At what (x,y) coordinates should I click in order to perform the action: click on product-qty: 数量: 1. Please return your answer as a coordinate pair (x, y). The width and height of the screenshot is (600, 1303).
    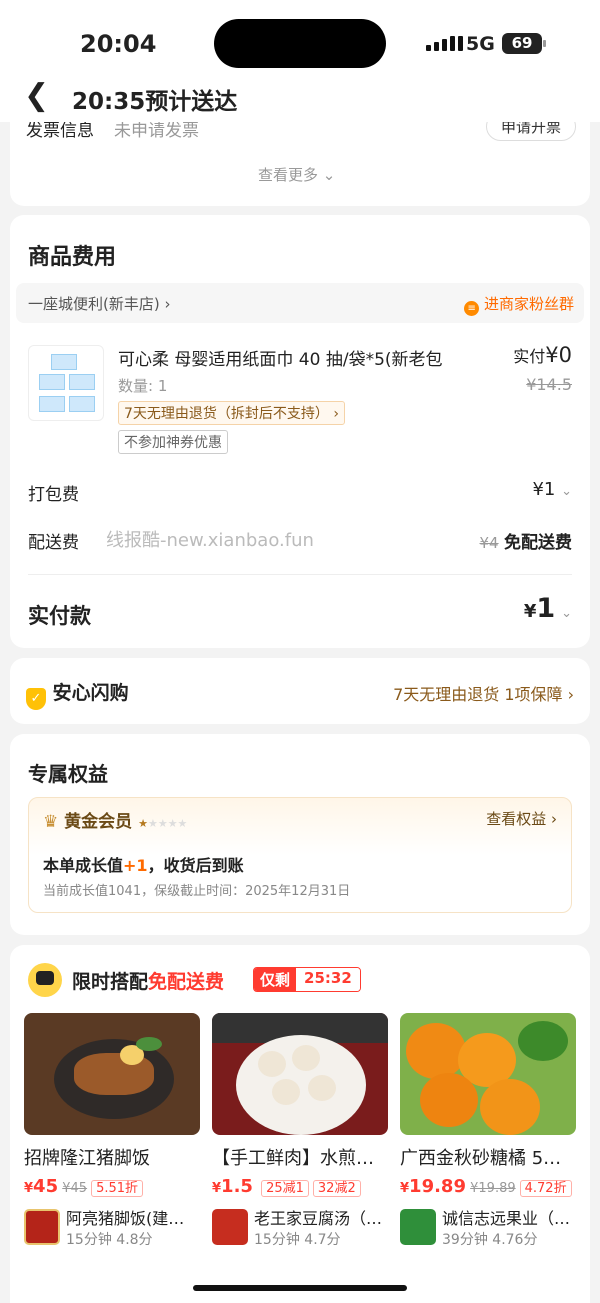
    Looking at the image, I should click on (143, 386).